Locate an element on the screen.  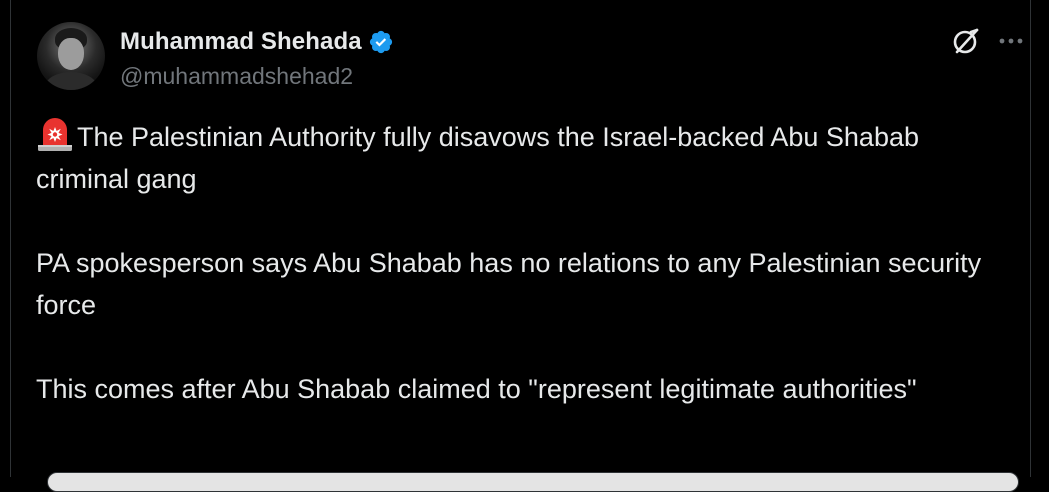
avatar is located at coordinates (71, 56).